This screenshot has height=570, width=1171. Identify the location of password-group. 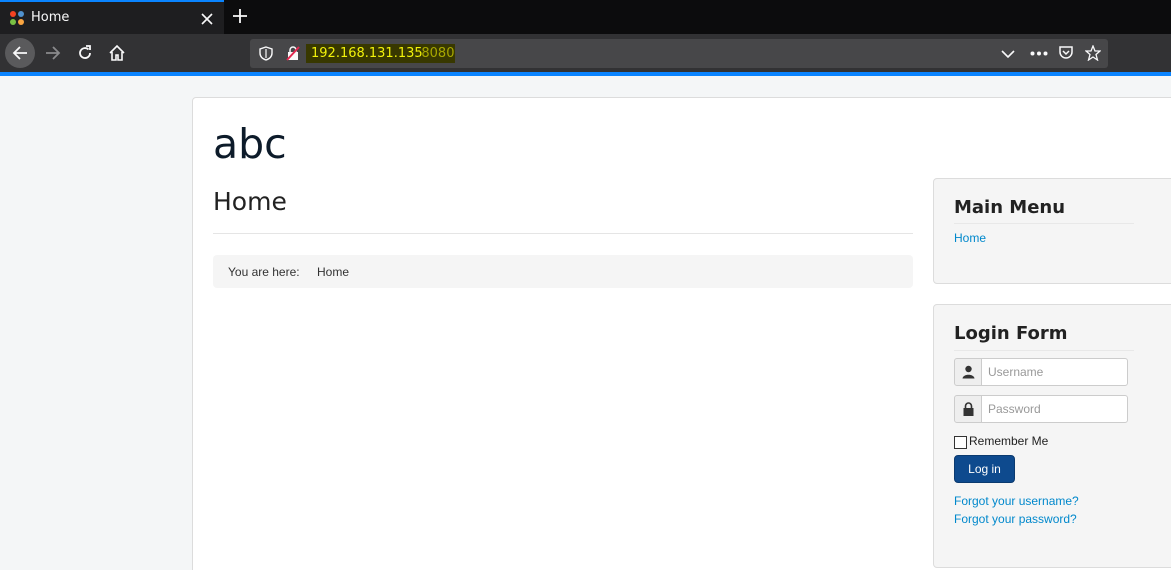
(1041, 409).